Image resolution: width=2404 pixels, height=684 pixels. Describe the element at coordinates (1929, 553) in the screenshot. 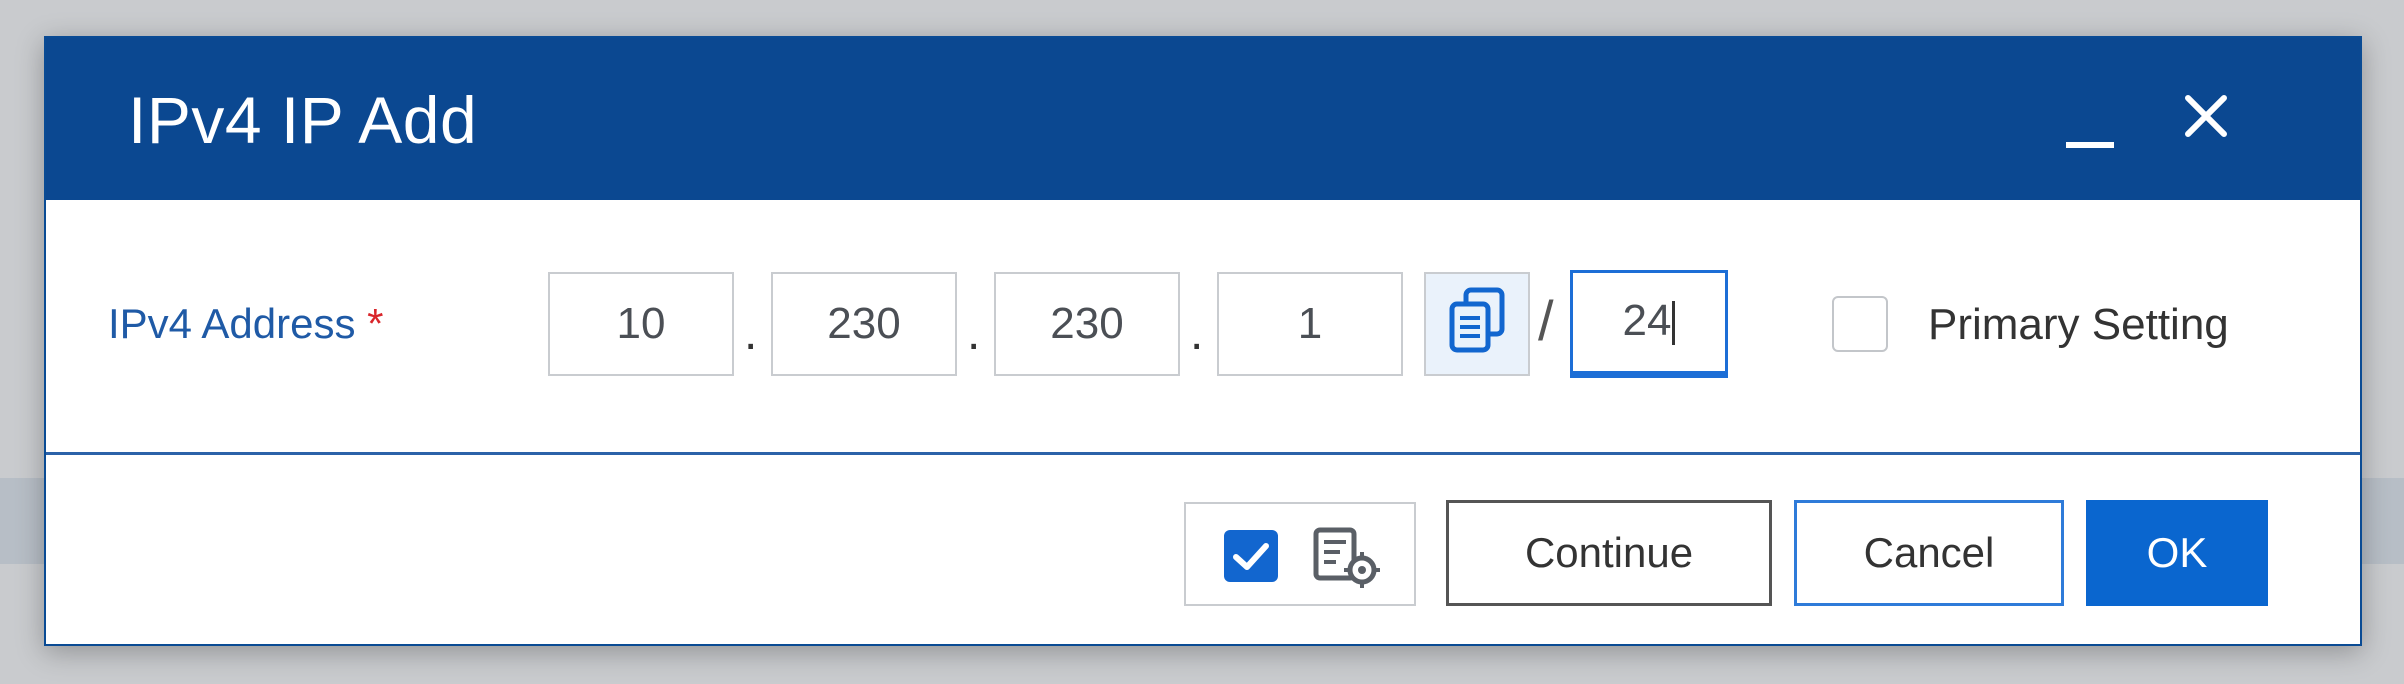

I see `cancel-button: Cancel` at that location.